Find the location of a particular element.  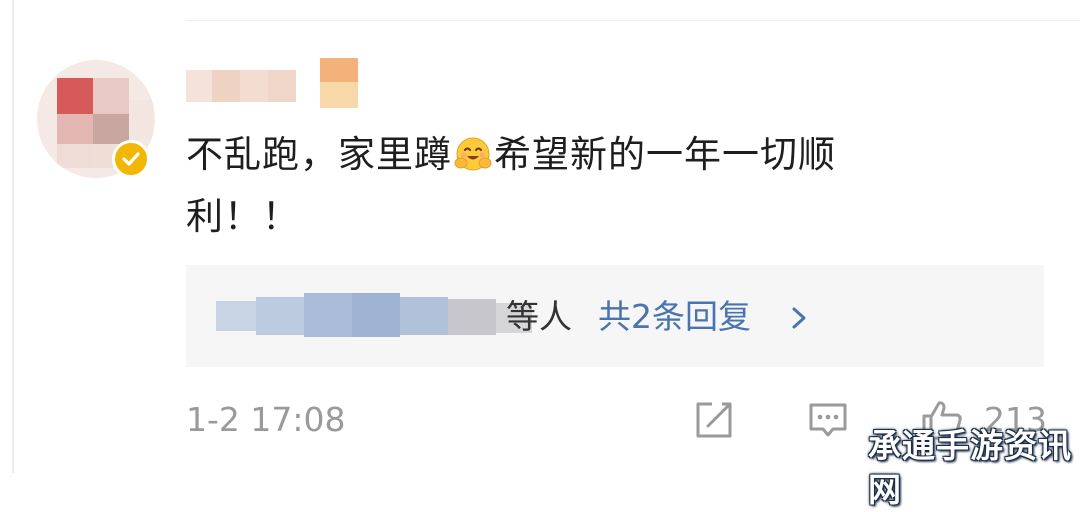

verified-badge-icon is located at coordinates (131, 159).